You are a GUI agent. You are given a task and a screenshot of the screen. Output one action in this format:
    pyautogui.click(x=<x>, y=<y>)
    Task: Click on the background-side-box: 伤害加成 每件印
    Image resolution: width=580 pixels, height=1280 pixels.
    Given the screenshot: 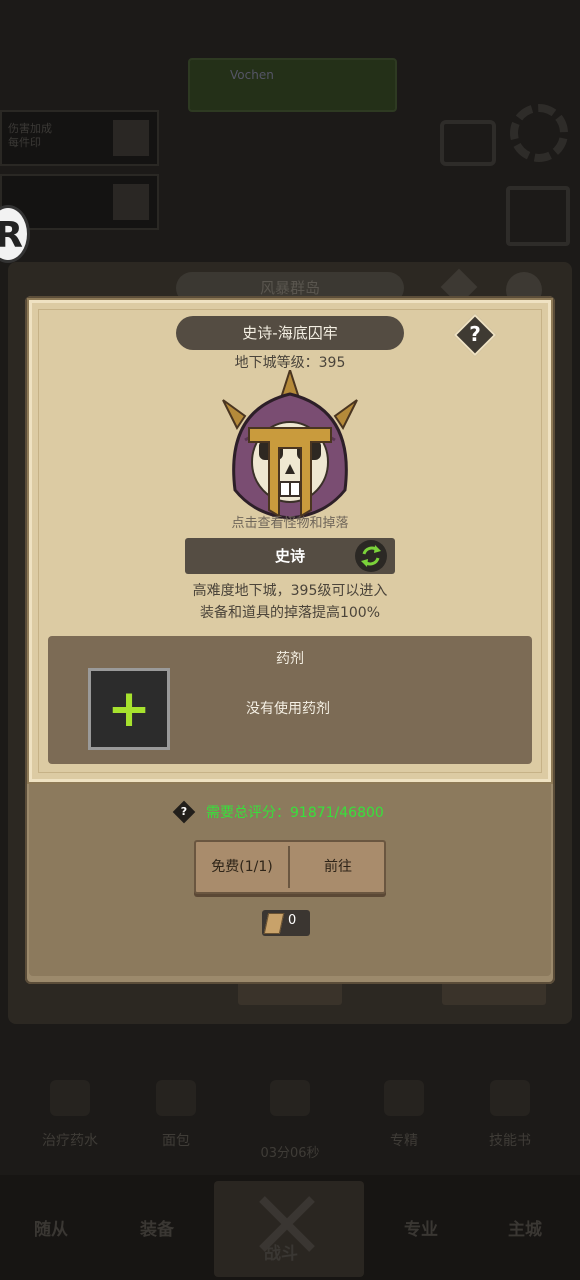 What is the action you would take?
    pyautogui.click(x=79, y=138)
    